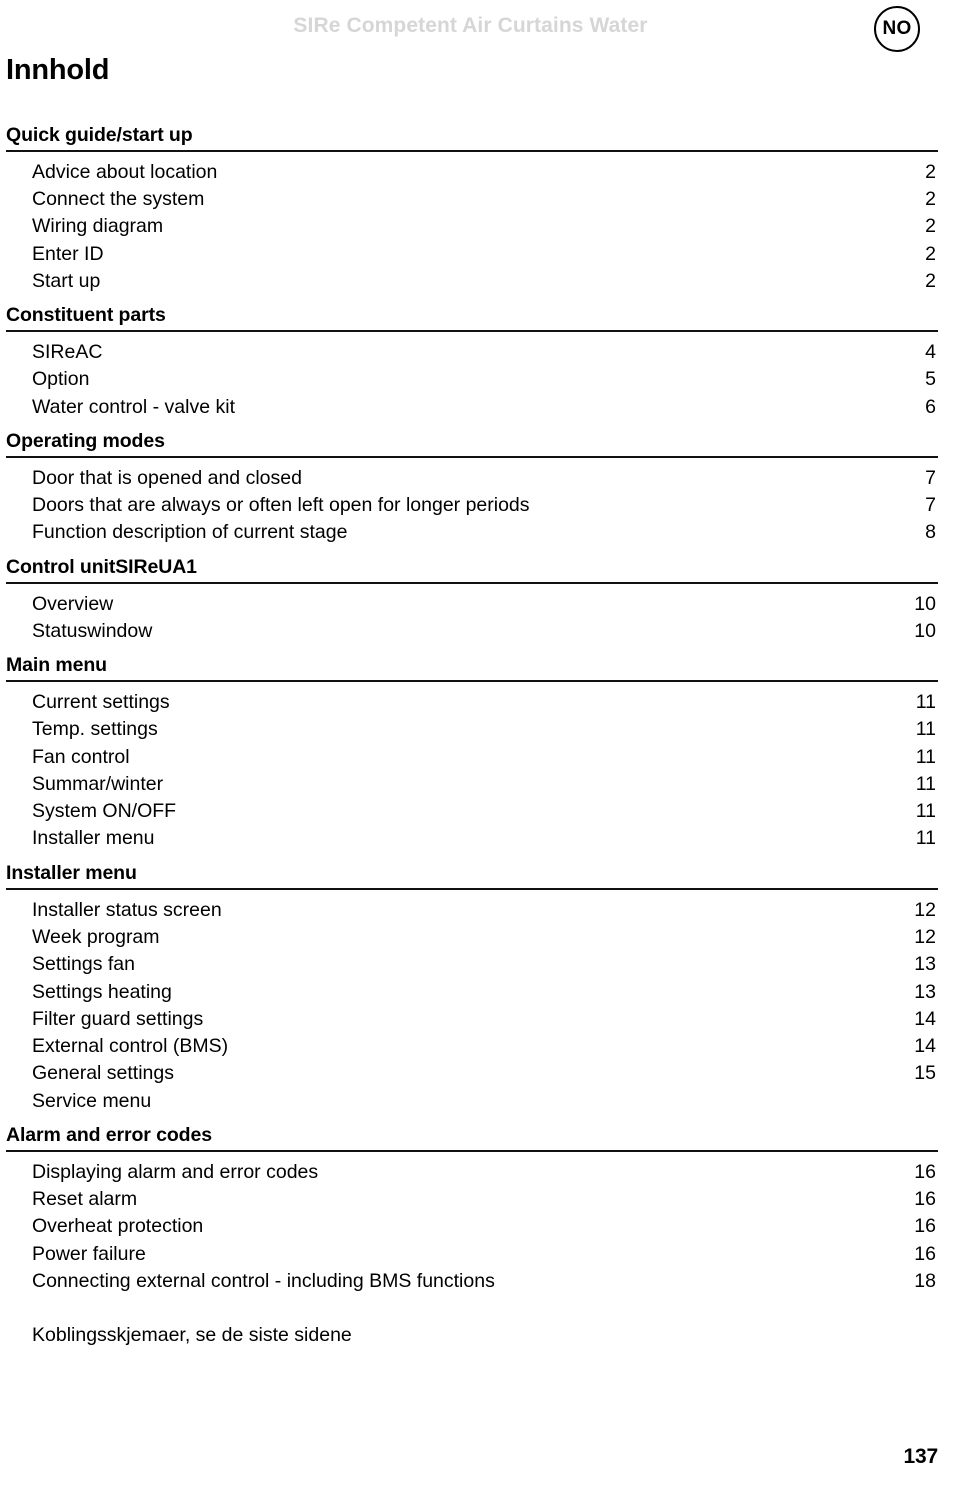  Describe the element at coordinates (485, 172) in the screenshot. I see `toc-entry: Advice about location 2` at that location.